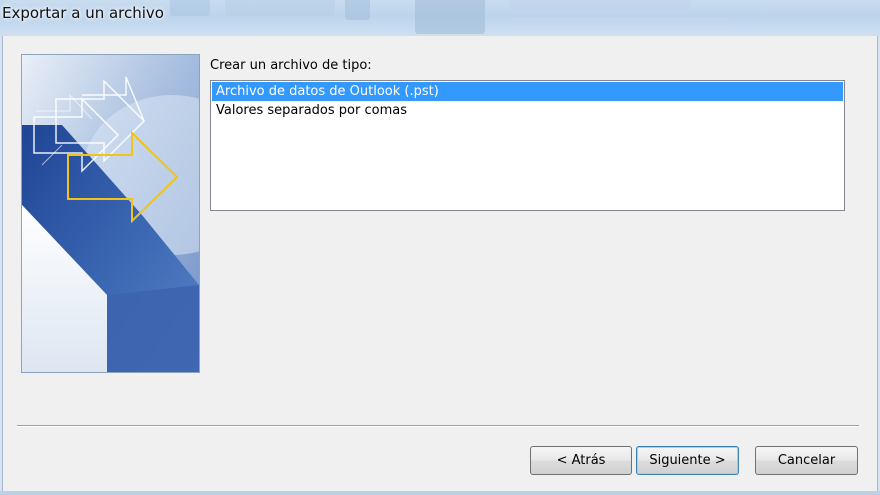  I want to click on next-button: Siguiente >, so click(687, 460).